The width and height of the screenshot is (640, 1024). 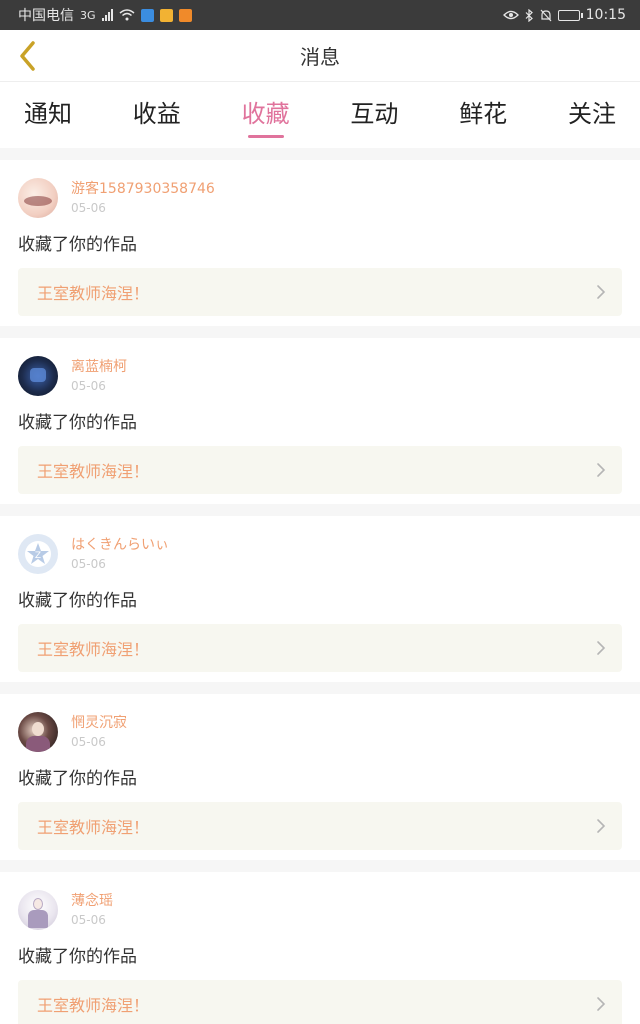 I want to click on notification-item: 薄念瑶 05-06 收藏了你的作品 王室教师海涅！, so click(x=320, y=948).